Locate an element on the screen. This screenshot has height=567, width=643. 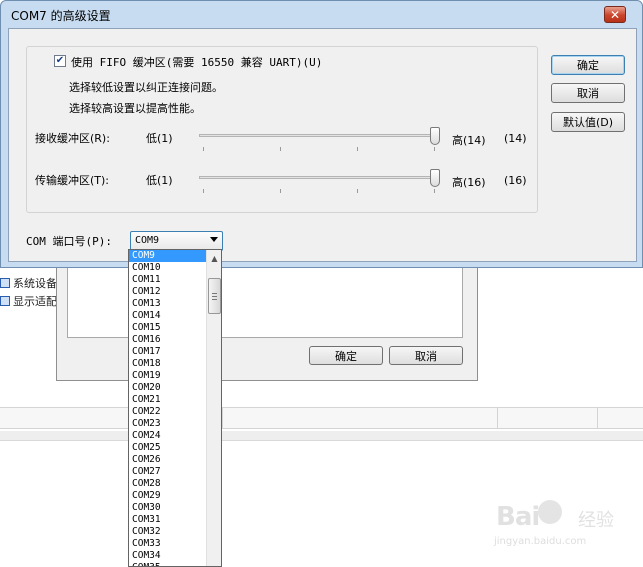
arrow-up-icon: ▲ is located at coordinates (214, 258).